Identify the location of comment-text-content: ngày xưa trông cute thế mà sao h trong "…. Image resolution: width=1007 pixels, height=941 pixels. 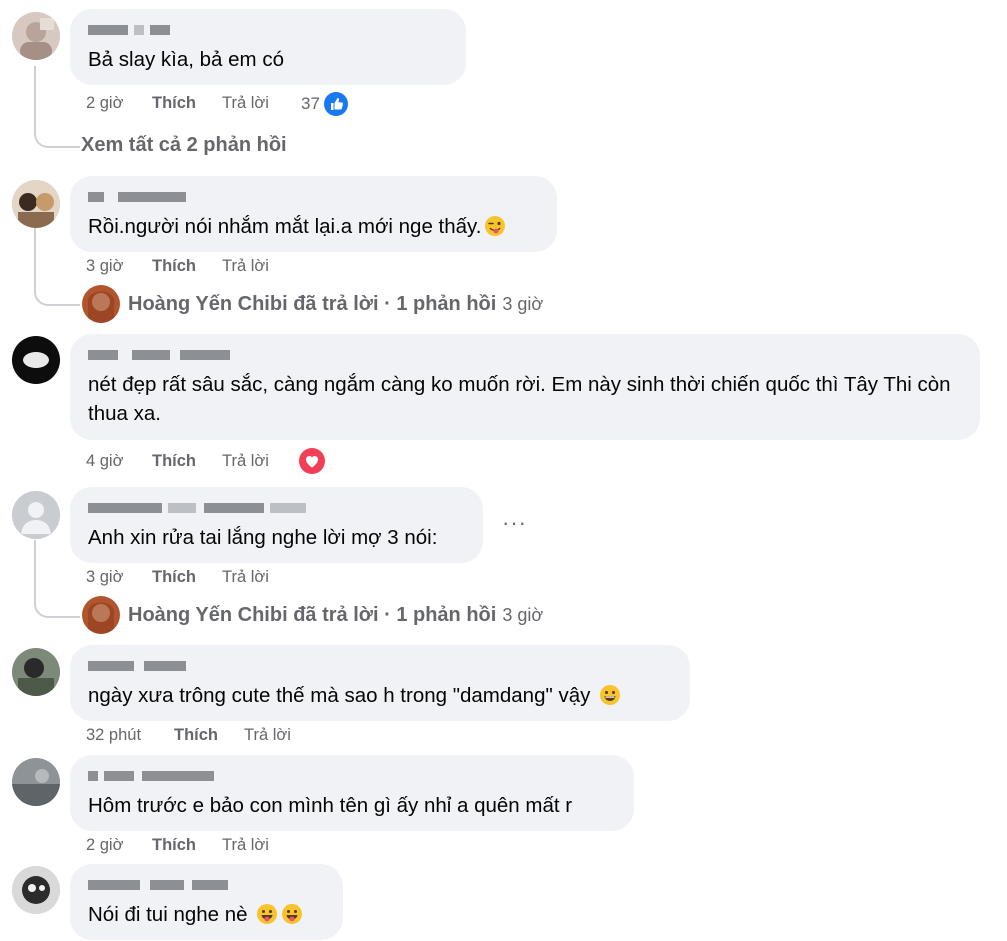
(339, 695).